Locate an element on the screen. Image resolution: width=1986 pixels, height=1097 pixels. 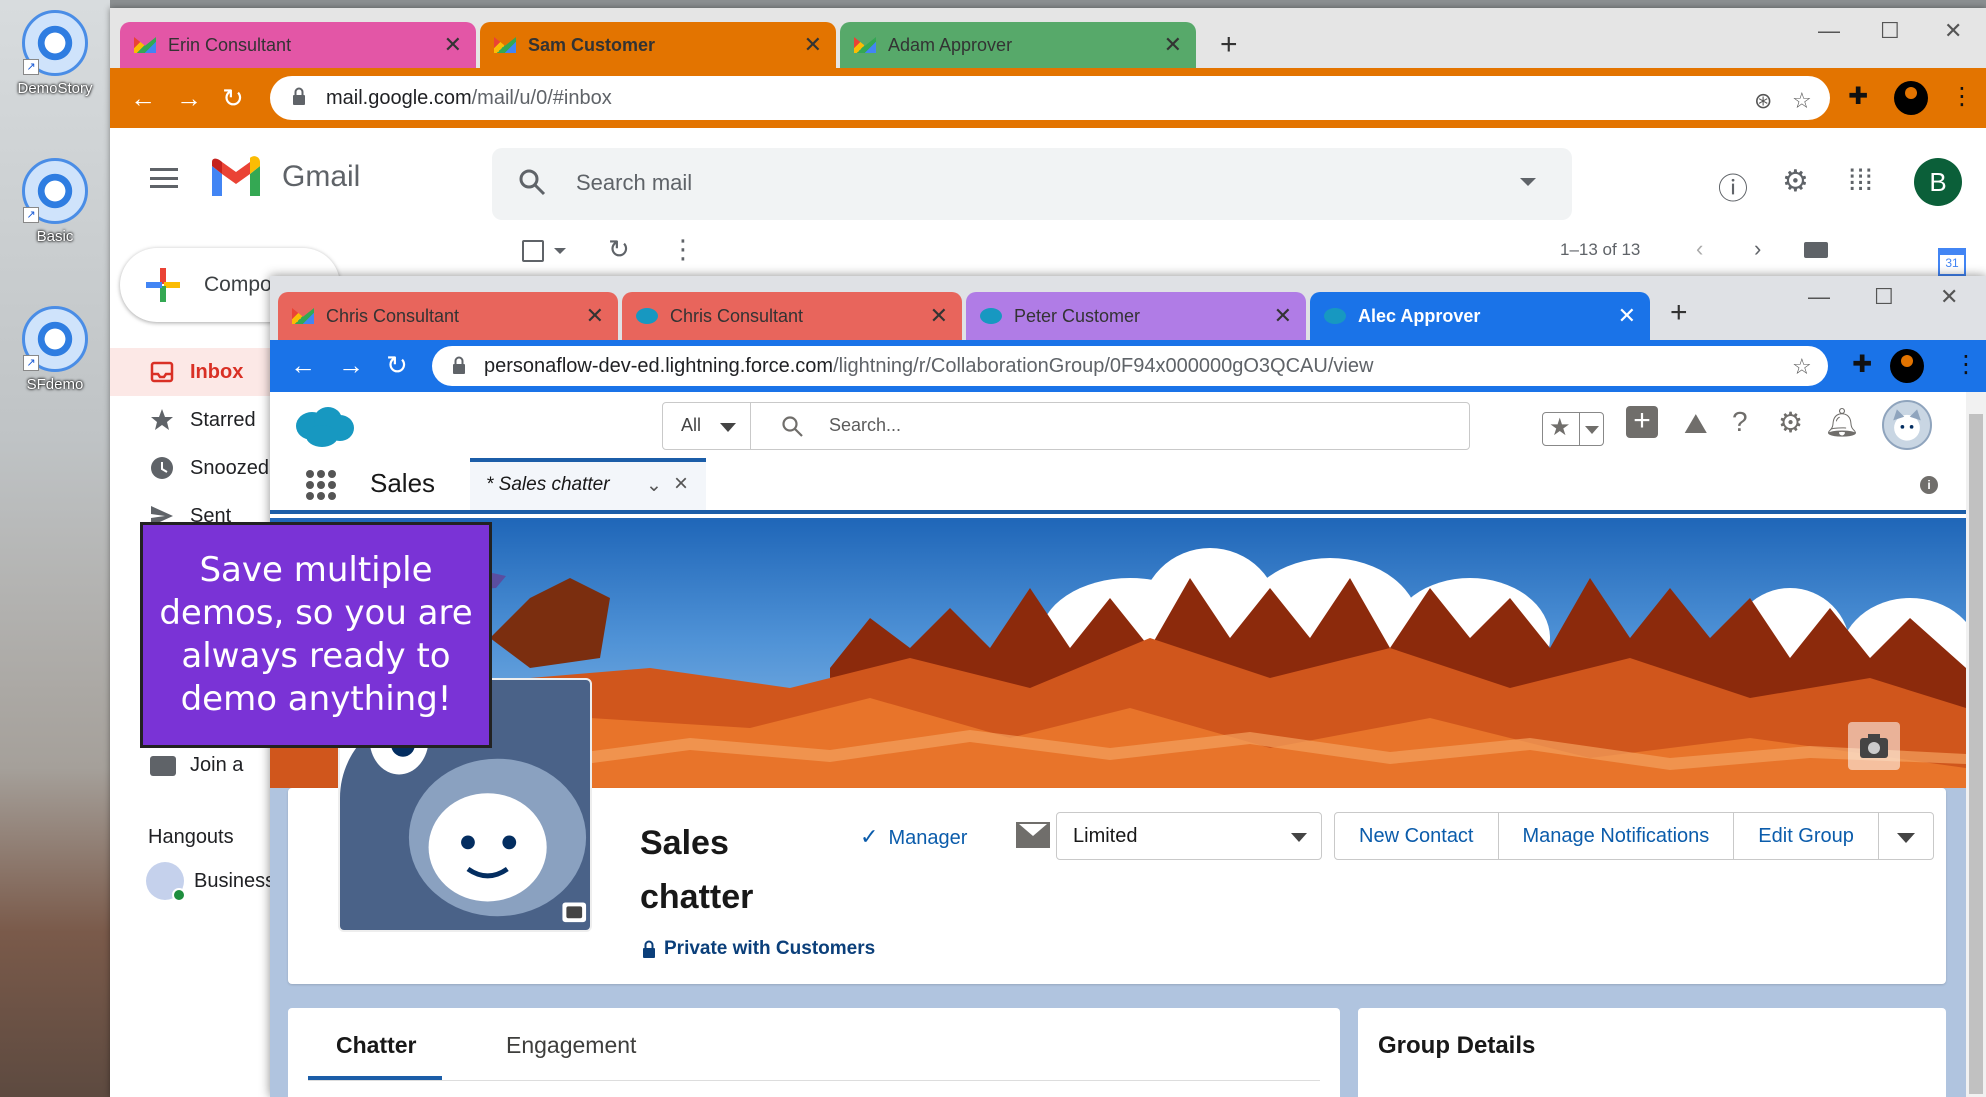
chevron-down-icon: ⌄ is located at coordinates (654, 485).